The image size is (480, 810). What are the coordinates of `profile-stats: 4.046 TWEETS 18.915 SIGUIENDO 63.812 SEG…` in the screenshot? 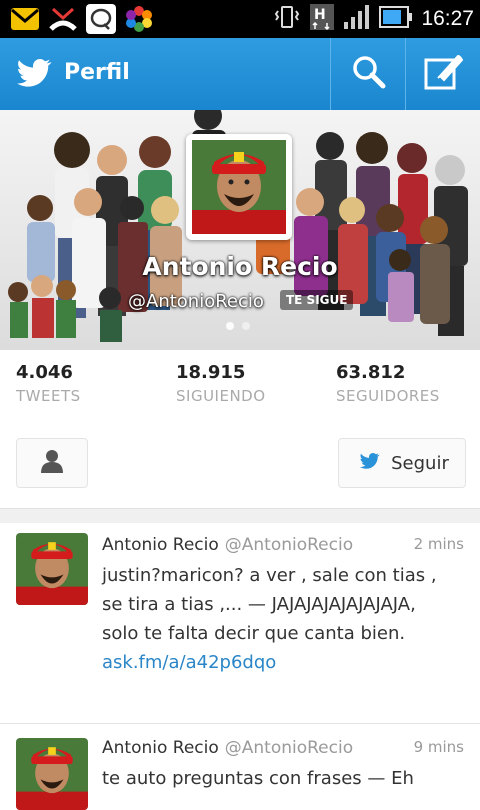 It's located at (240, 385).